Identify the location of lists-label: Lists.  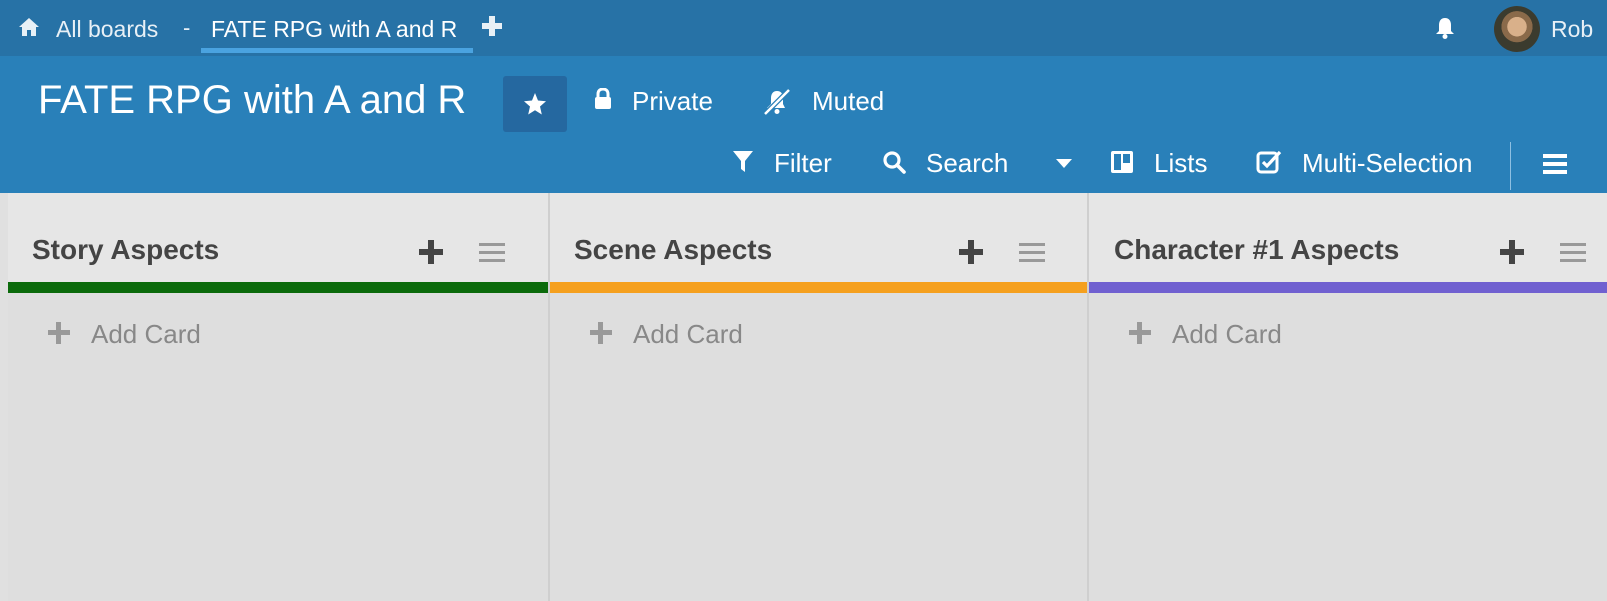
(1181, 163).